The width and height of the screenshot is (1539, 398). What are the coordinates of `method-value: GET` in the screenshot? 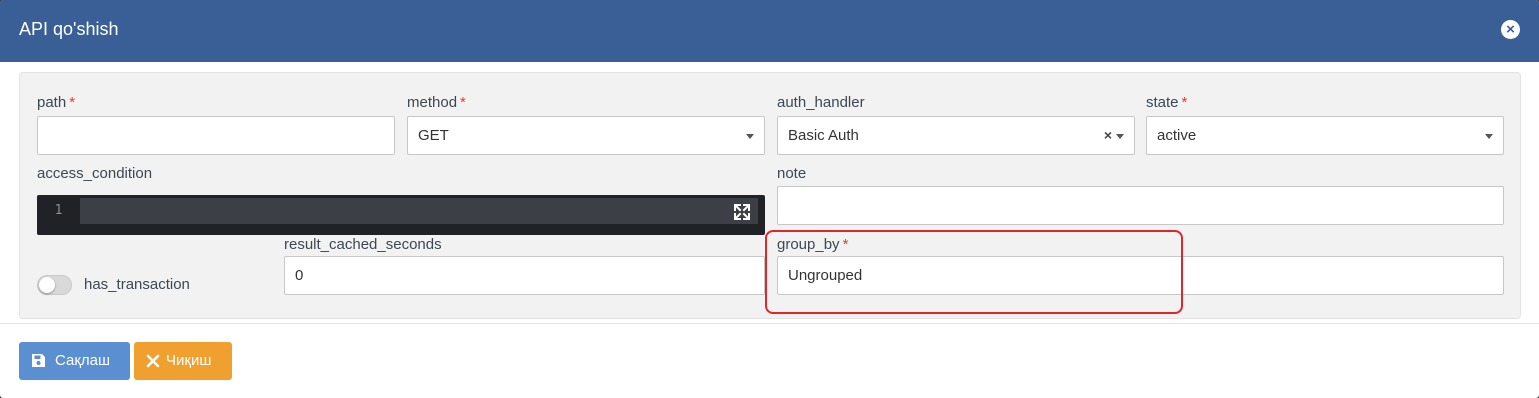 It's located at (433, 135).